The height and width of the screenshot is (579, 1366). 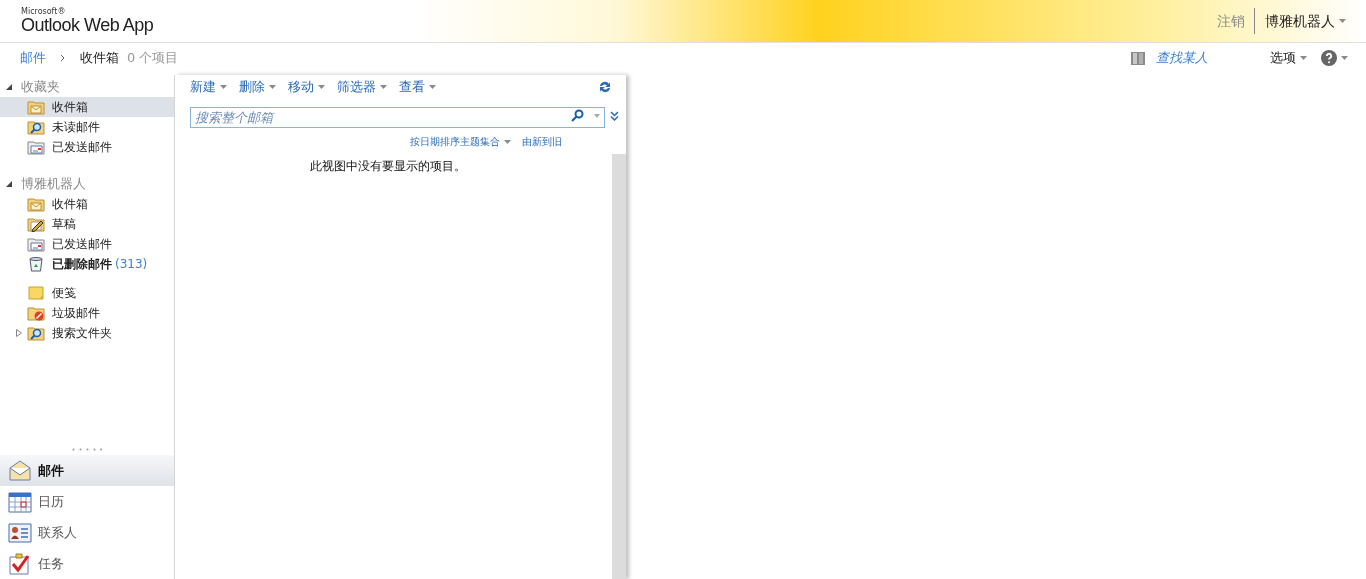 I want to click on toolbar-menu: 筛选器, so click(x=362, y=87).